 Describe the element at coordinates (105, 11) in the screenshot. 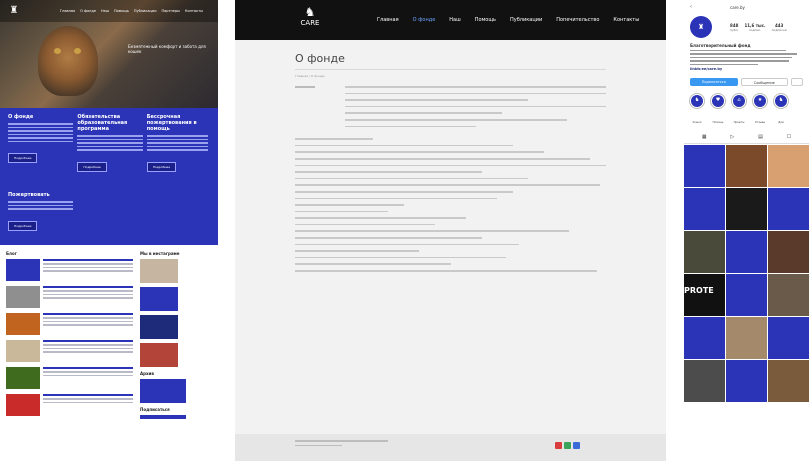

I see `menu-item: Наш` at that location.